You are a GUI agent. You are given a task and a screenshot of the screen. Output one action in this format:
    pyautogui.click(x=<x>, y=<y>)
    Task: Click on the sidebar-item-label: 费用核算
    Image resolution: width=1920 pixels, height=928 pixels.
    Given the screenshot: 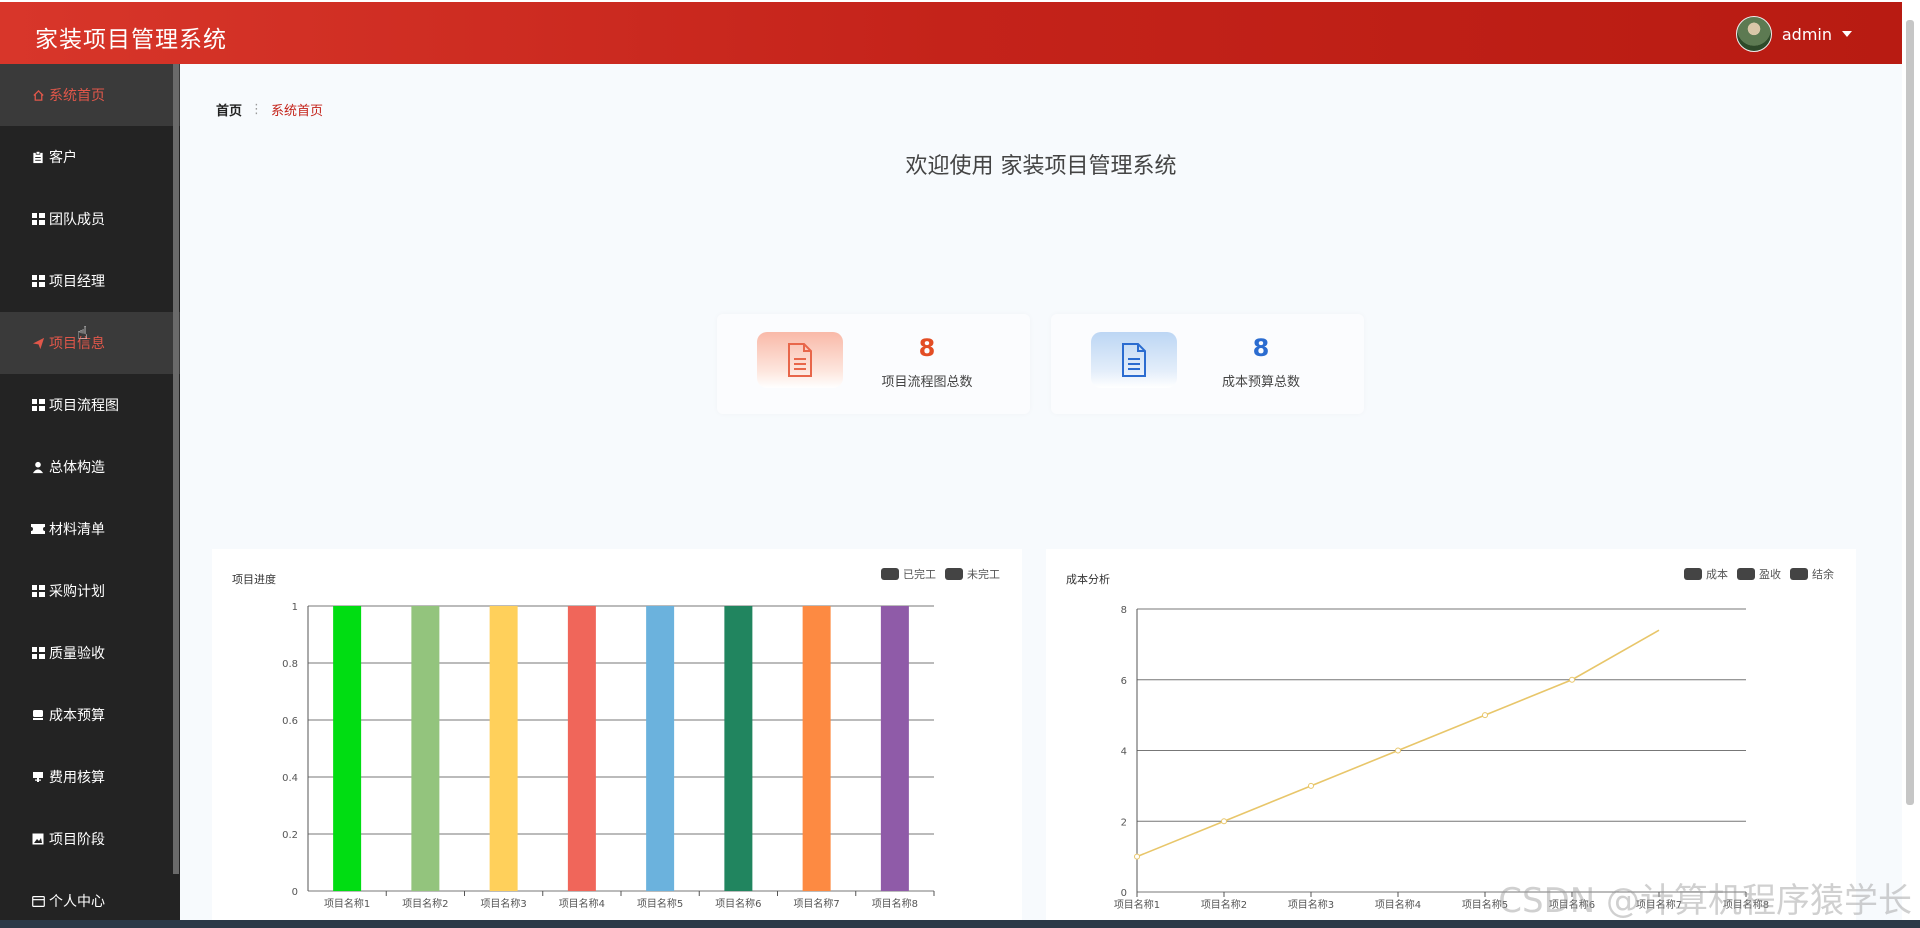 What is the action you would take?
    pyautogui.click(x=77, y=778)
    